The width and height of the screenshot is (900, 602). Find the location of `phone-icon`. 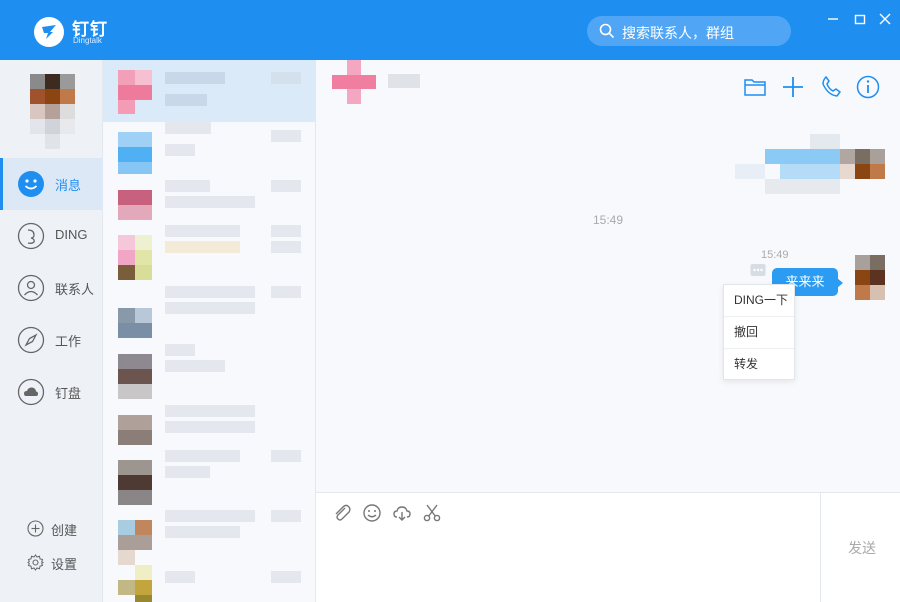

phone-icon is located at coordinates (831, 87).